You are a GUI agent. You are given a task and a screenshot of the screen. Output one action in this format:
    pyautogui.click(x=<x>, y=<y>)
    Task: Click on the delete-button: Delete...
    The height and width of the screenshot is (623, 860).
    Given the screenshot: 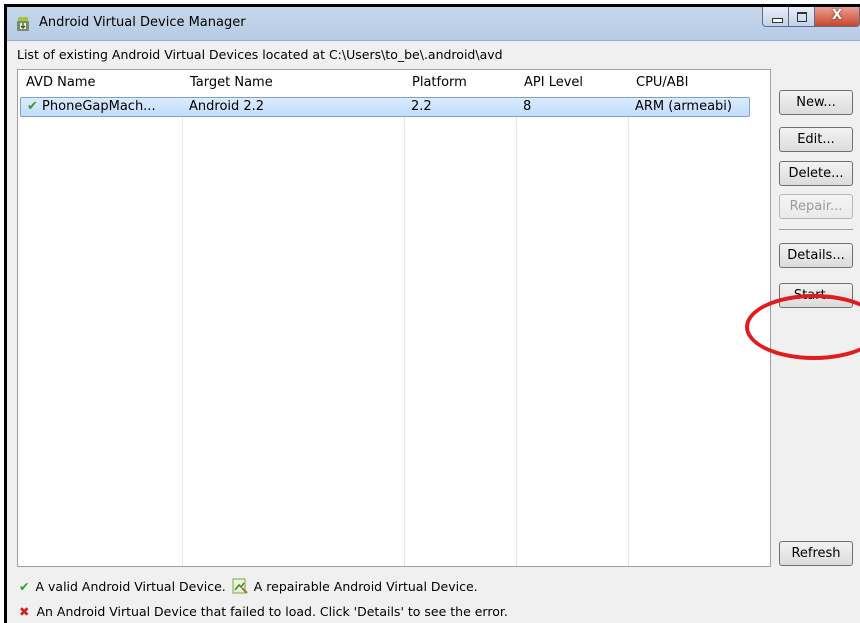 What is the action you would take?
    pyautogui.click(x=816, y=173)
    